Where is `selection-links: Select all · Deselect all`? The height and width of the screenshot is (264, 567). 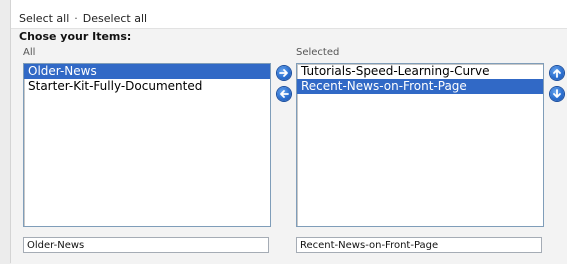 selection-links: Select all · Deselect all is located at coordinates (83, 18).